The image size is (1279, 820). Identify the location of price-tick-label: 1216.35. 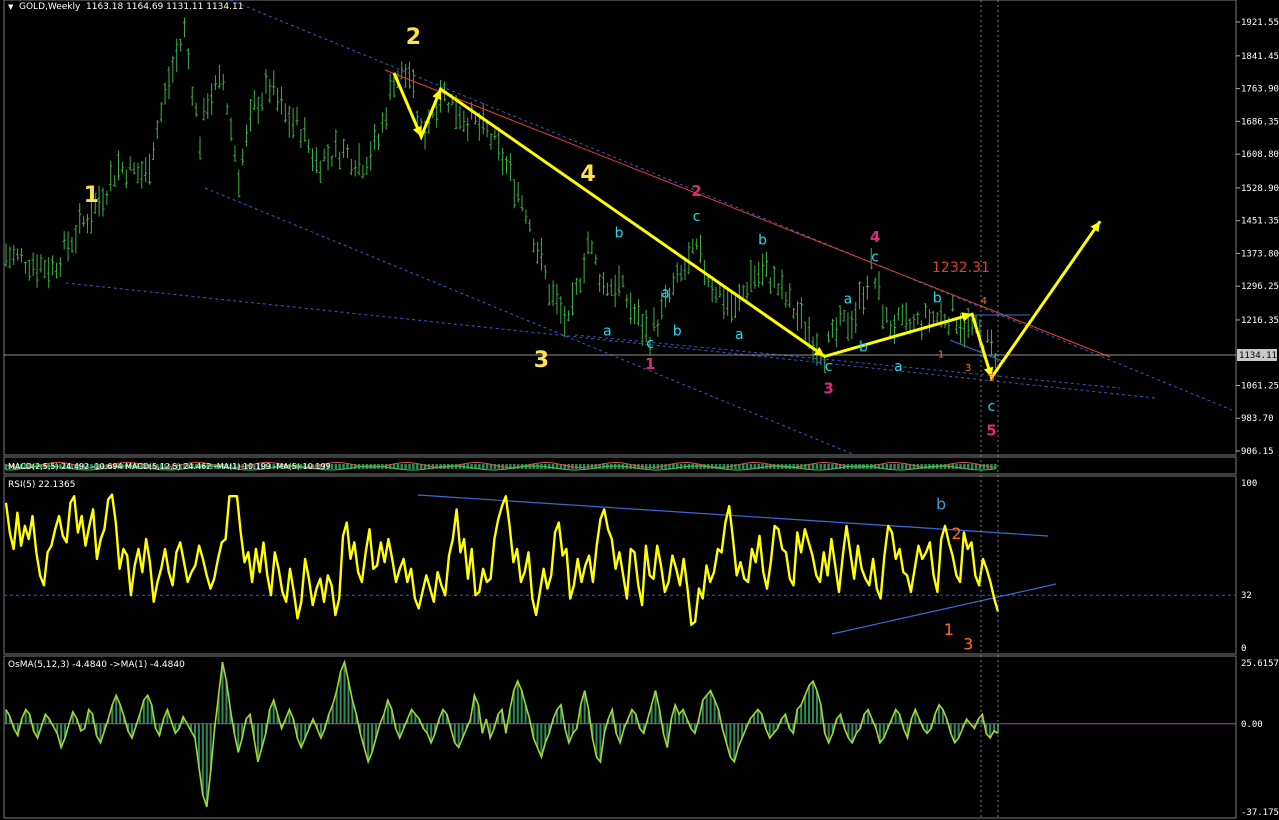
(1260, 321).